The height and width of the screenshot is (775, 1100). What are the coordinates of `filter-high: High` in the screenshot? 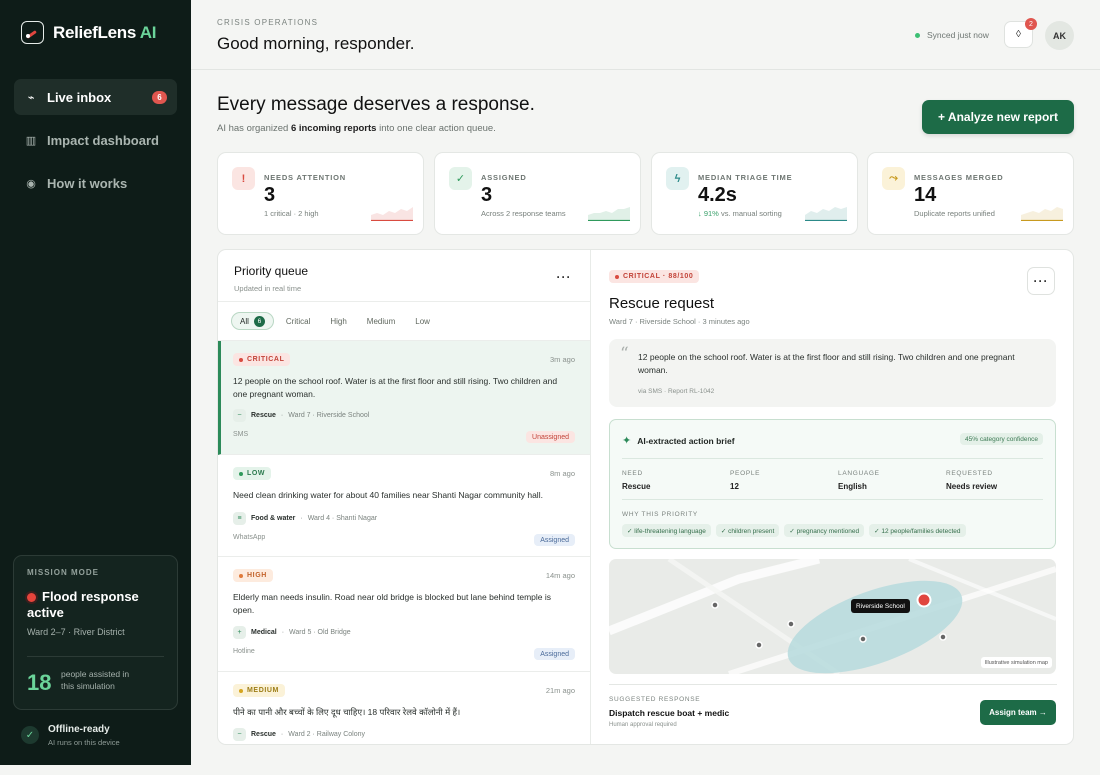 It's located at (338, 321).